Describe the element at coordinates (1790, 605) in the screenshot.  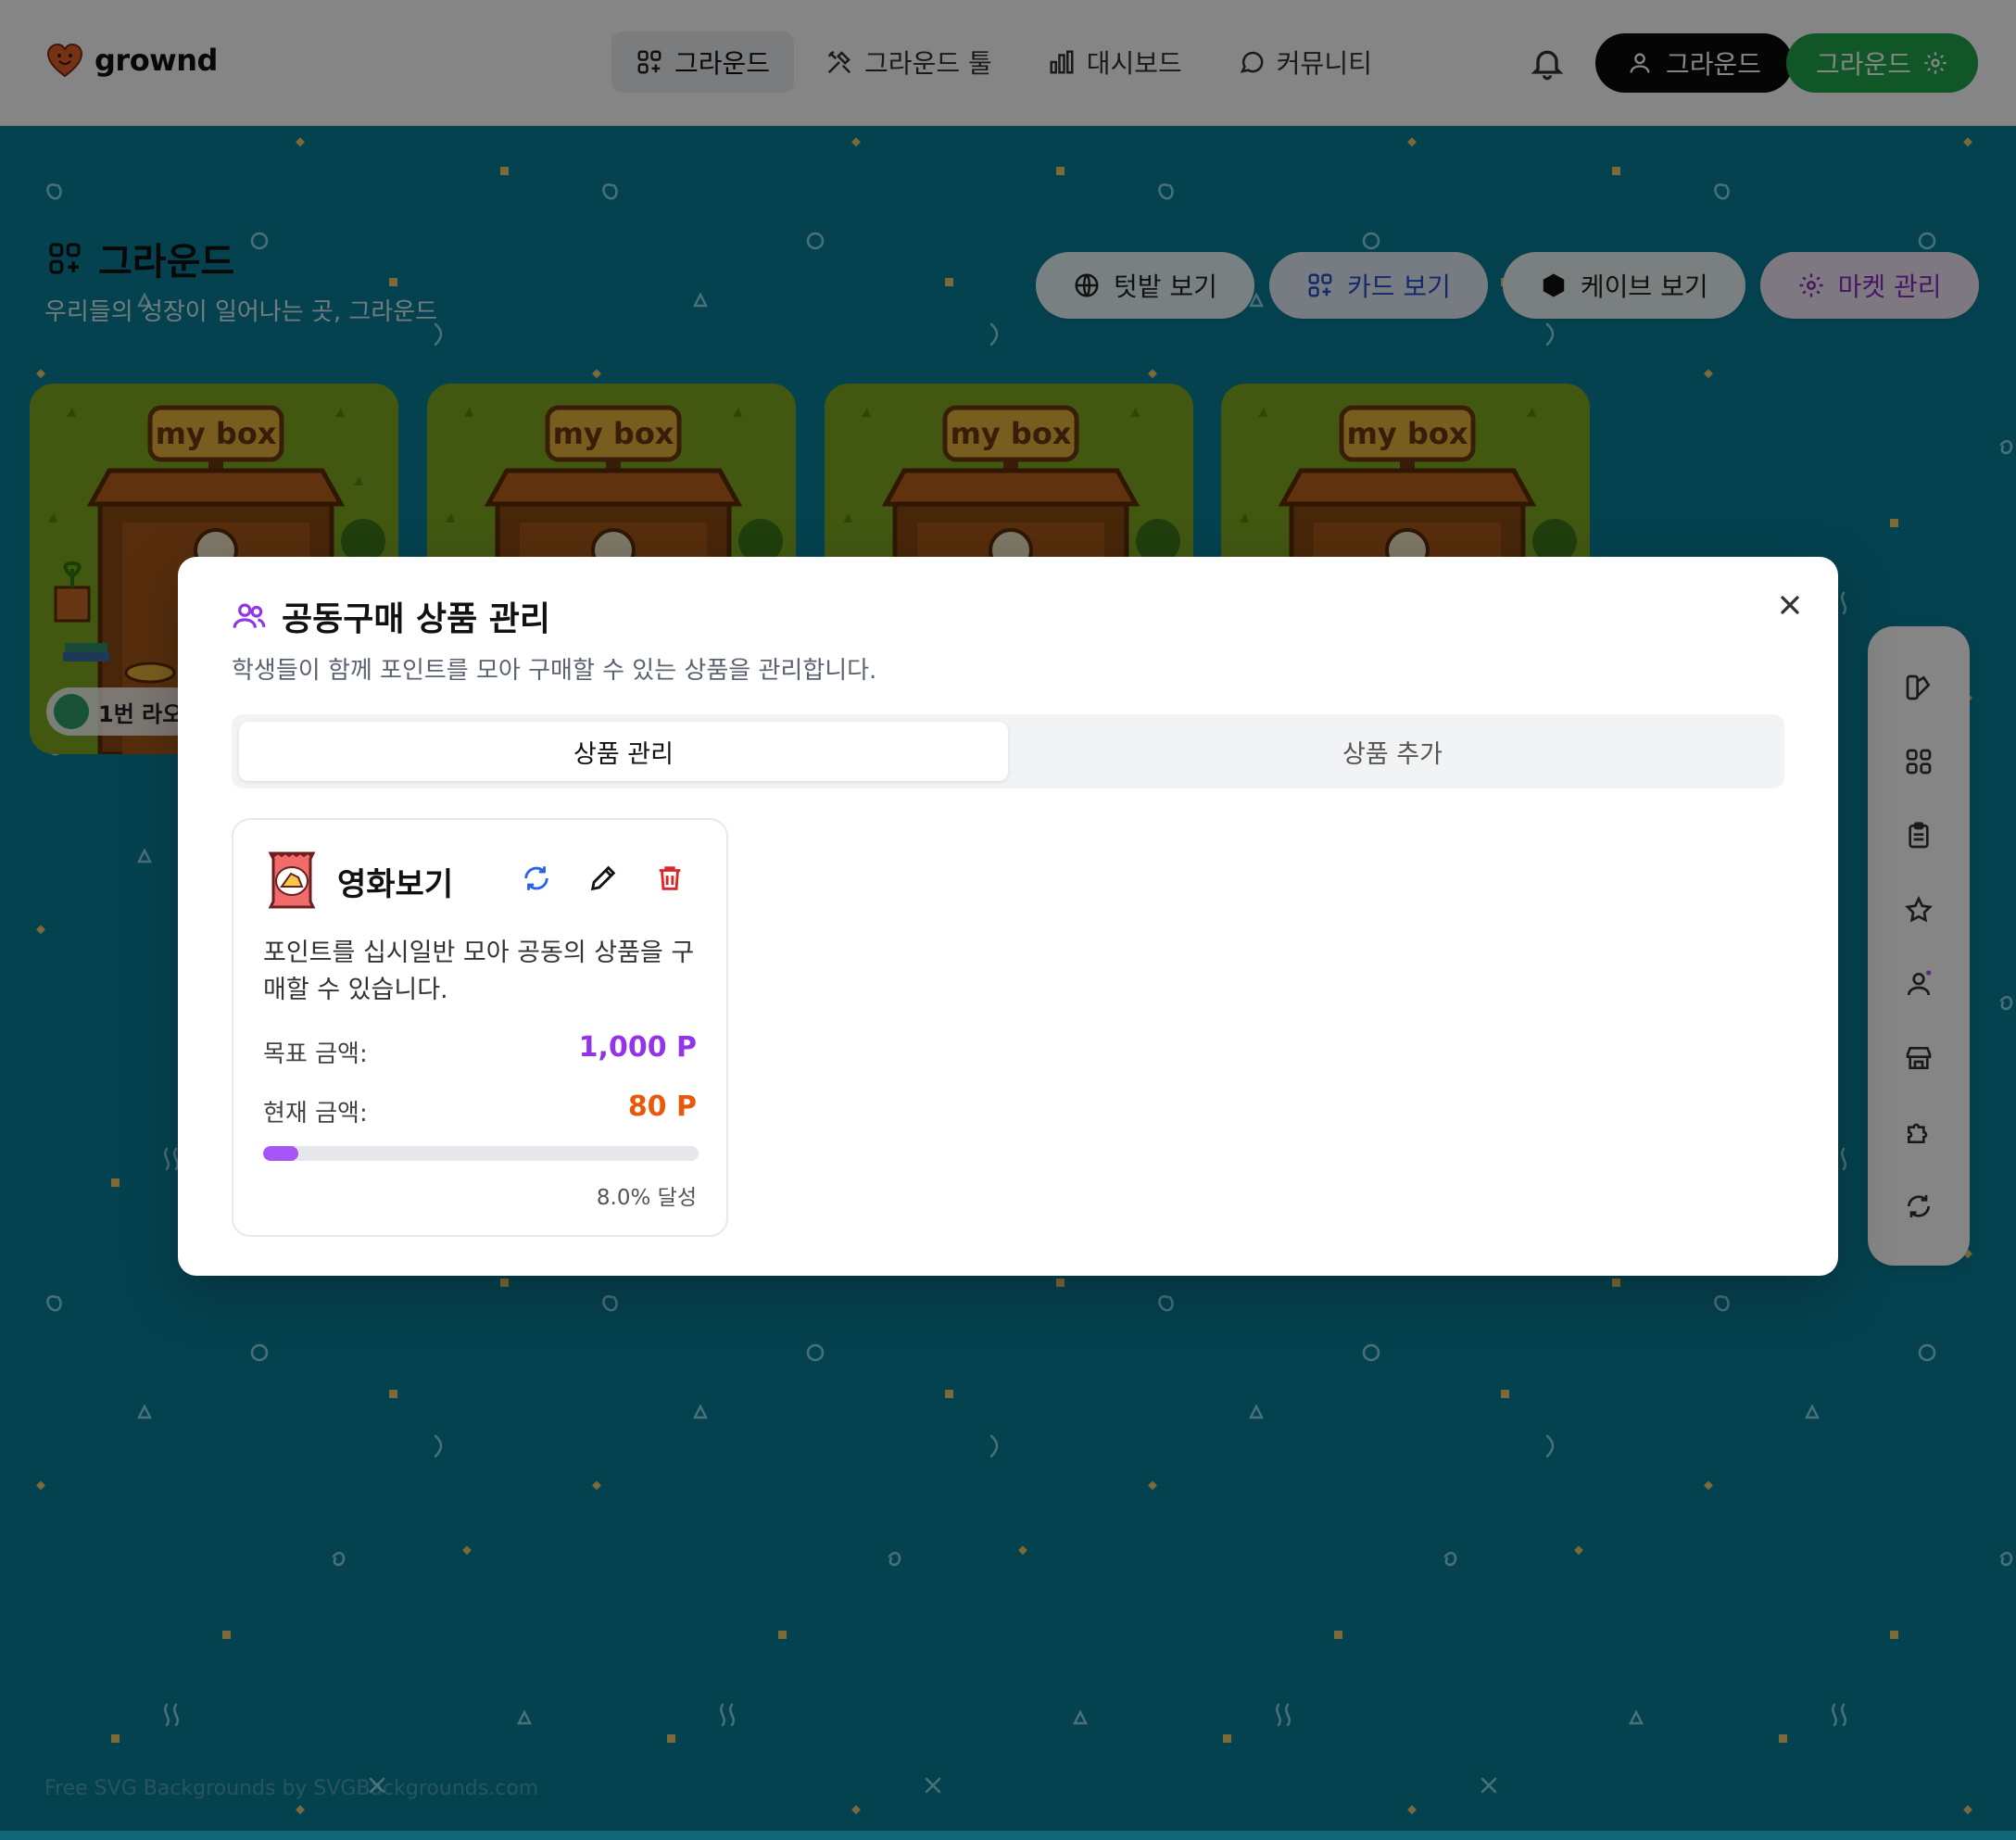
I see `close-icon` at that location.